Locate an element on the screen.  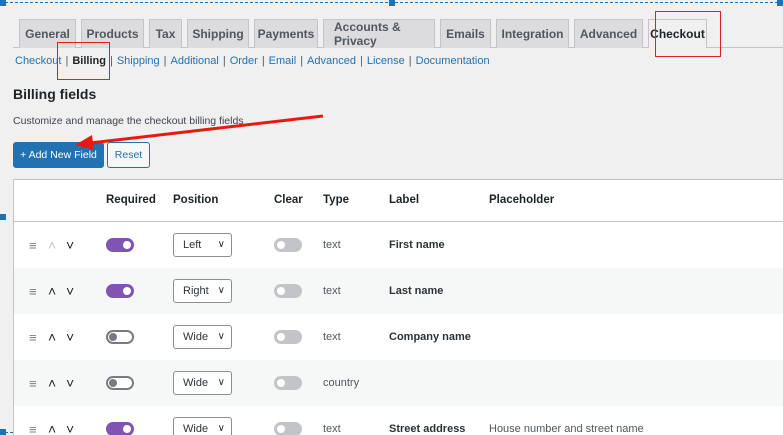
subnav-checkout: Checkout is located at coordinates (38, 61).